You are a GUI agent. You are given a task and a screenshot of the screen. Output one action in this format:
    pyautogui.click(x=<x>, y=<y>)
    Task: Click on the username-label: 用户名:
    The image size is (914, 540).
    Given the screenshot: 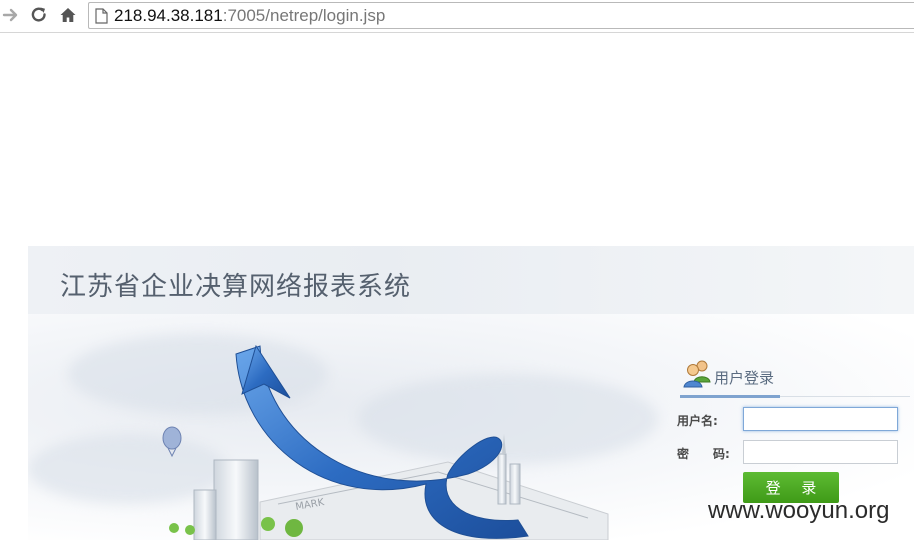 What is the action you would take?
    pyautogui.click(x=697, y=421)
    